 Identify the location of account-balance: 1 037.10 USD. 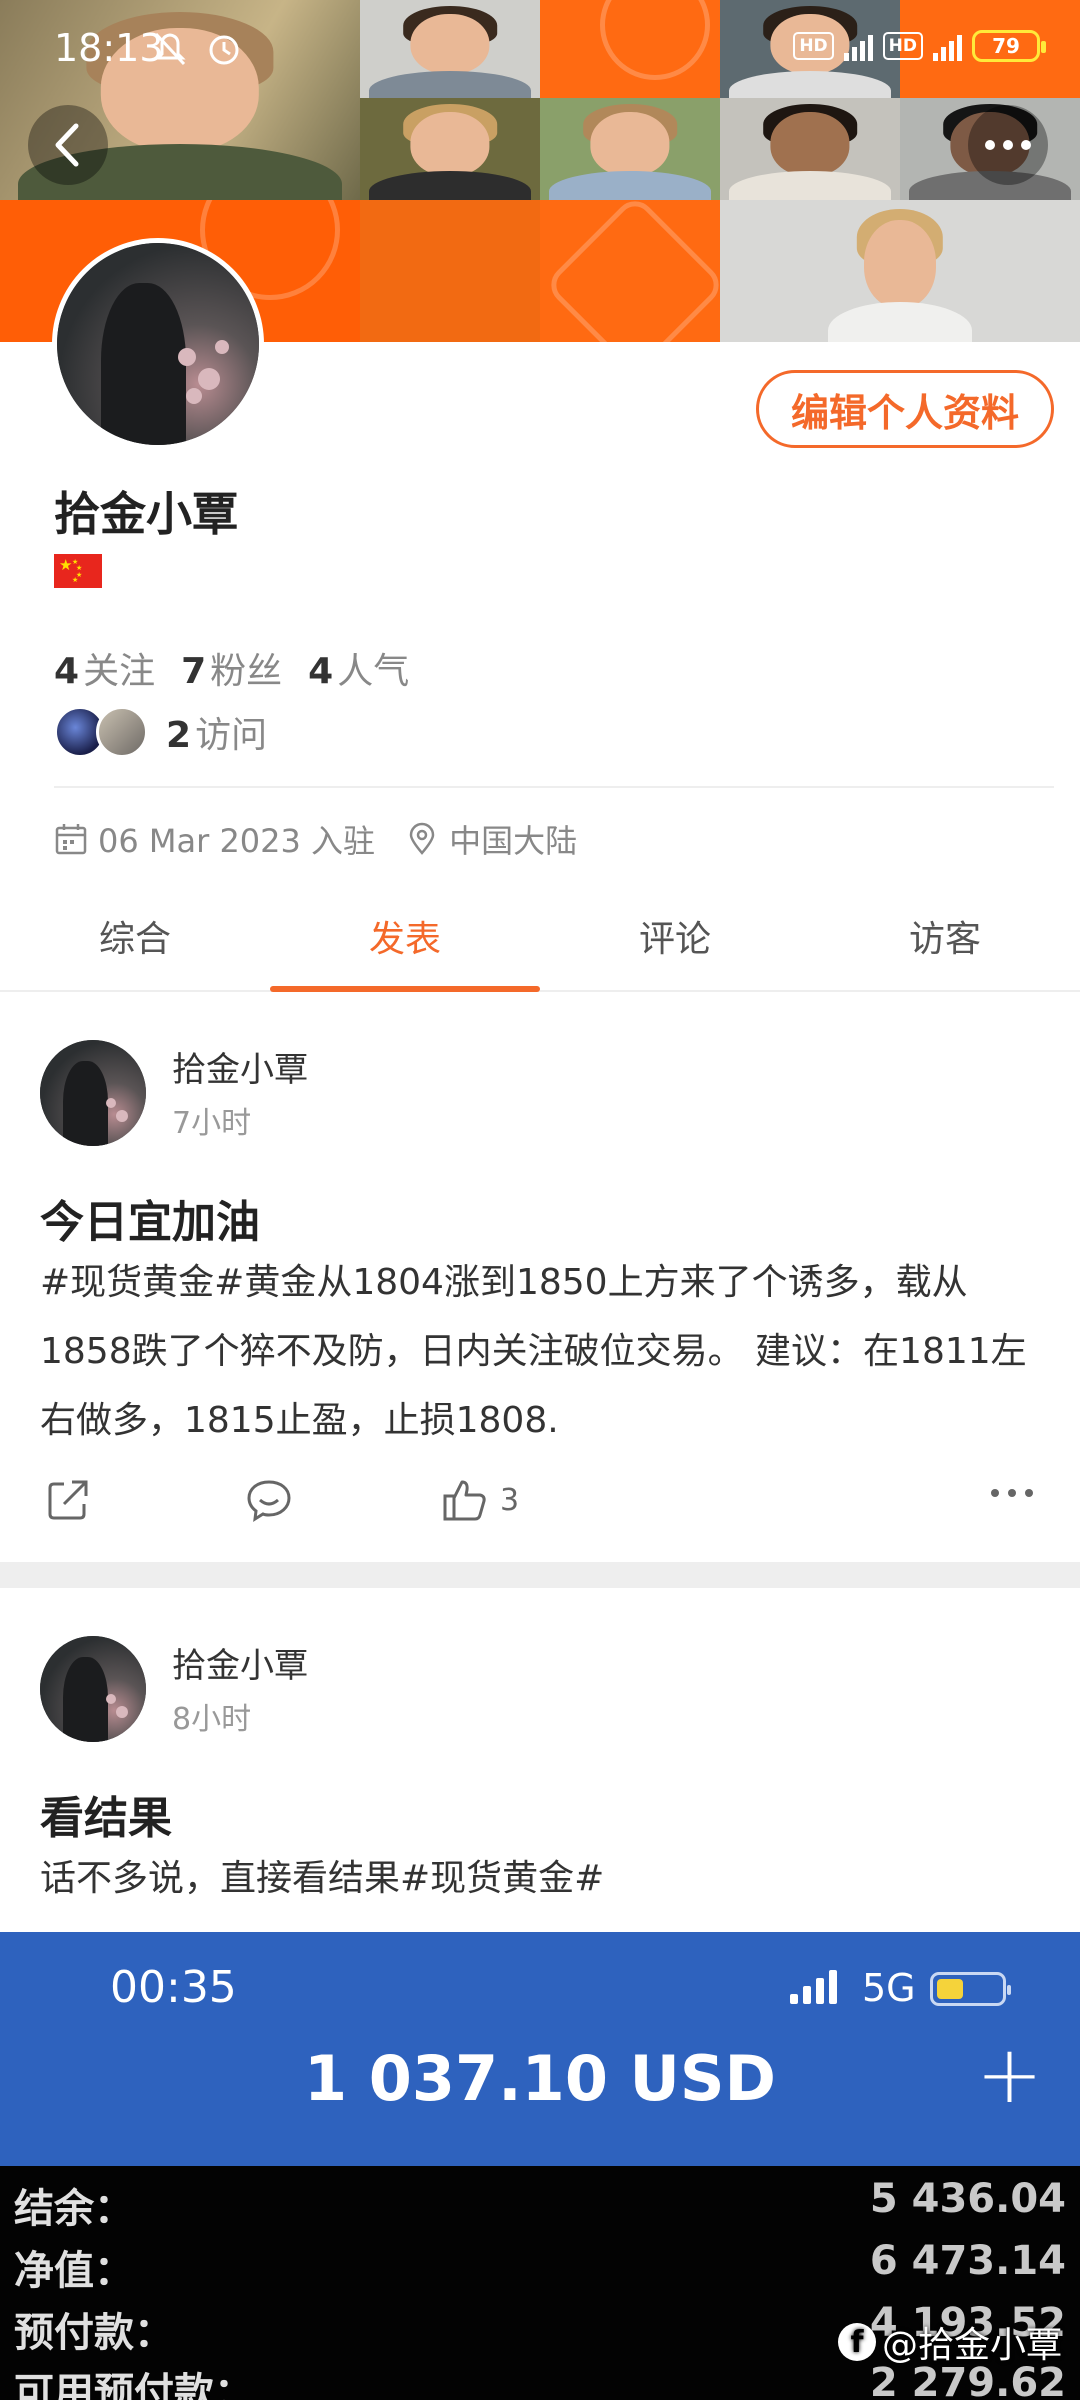
(540, 2078).